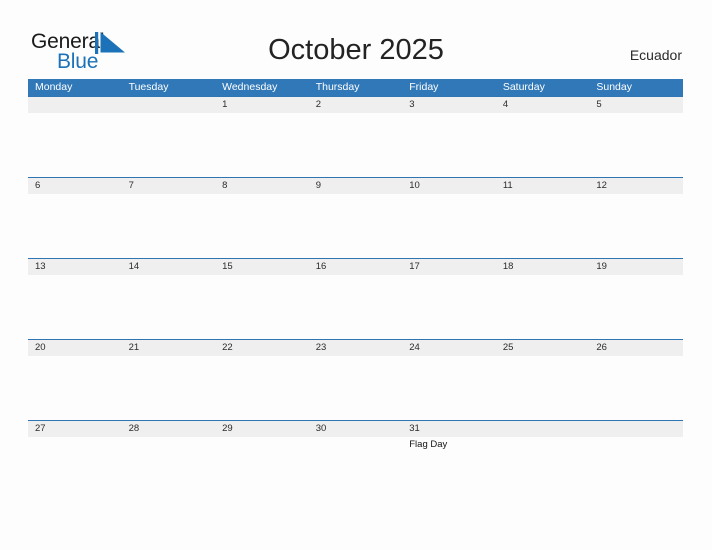 The image size is (712, 550). I want to click on day-cell: 31, so click(449, 429).